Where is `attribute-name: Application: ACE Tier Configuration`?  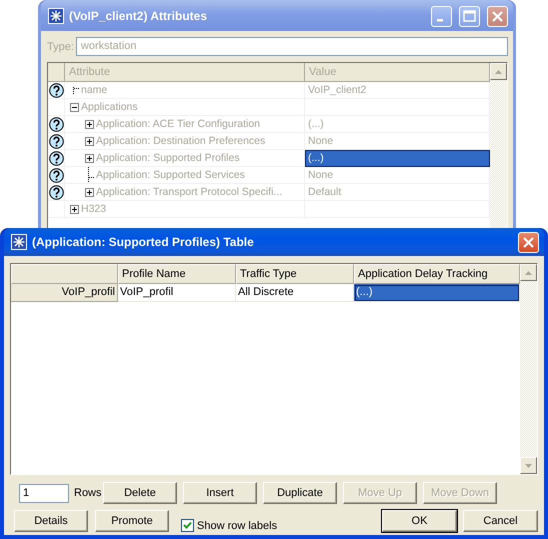 attribute-name: Application: ACE Tier Configuration is located at coordinates (178, 124).